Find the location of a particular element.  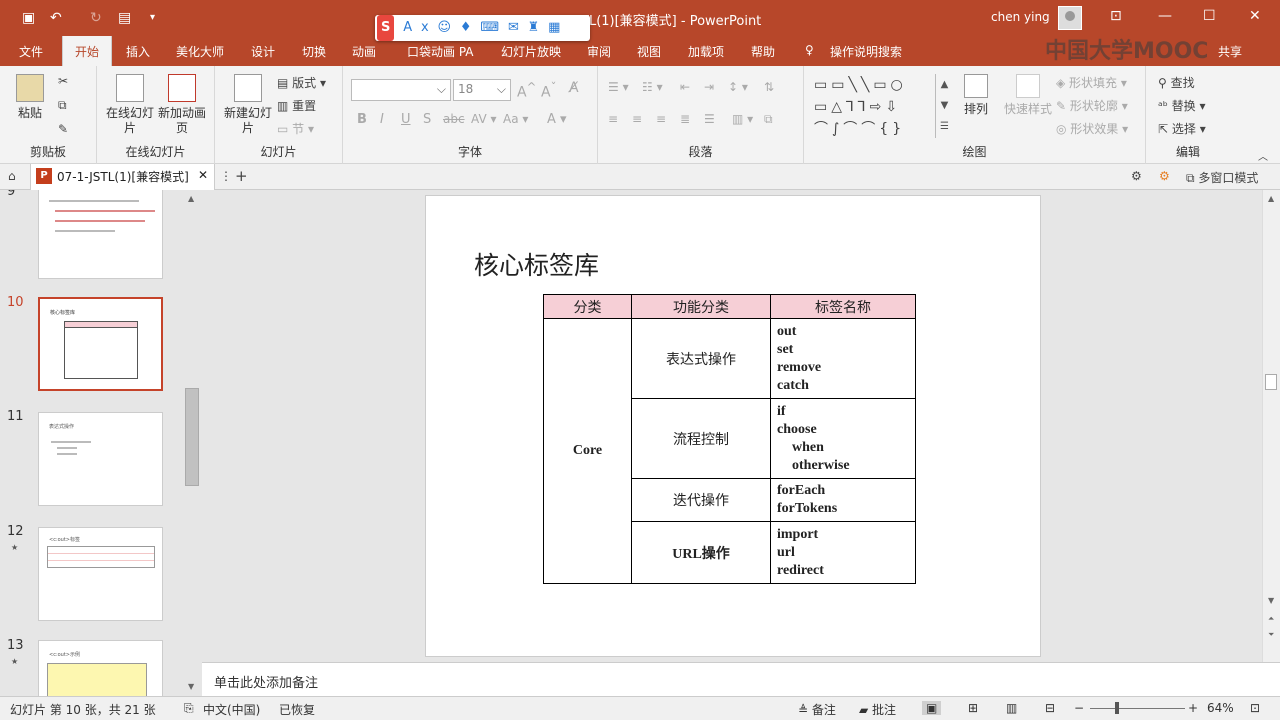

ime-logo-icon: S is located at coordinates (386, 28).